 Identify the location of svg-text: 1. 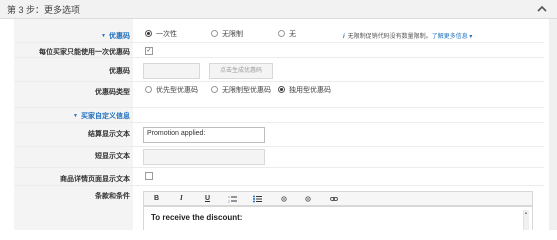
(229, 197).